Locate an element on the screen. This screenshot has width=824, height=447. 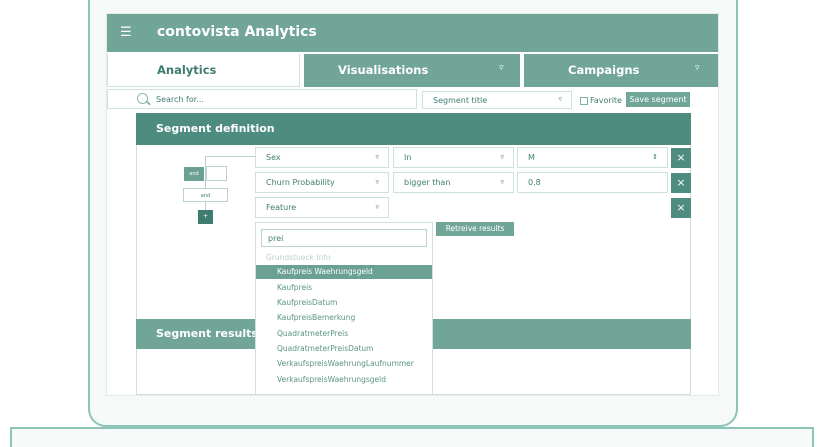
rule-field-value: Churn Probability is located at coordinates (300, 182).